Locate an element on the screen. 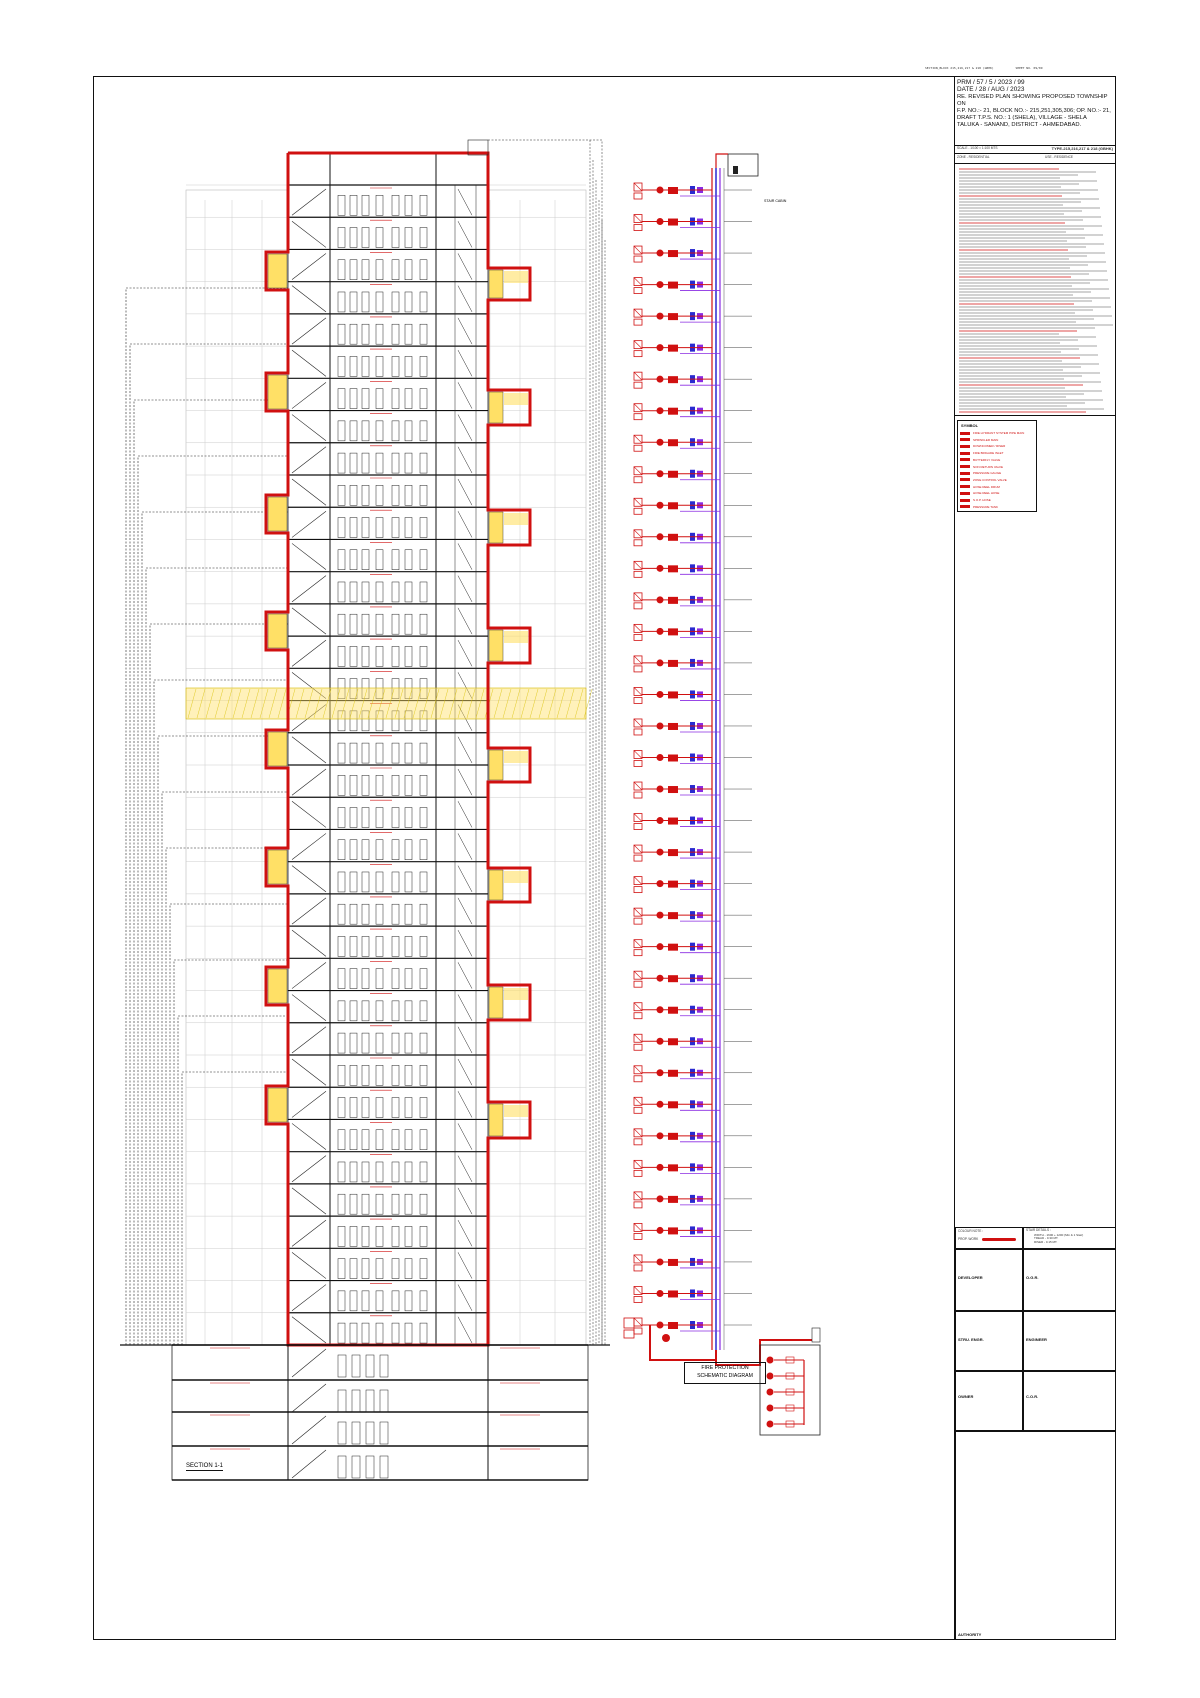 The height and width of the screenshot is (1698, 1200). owner-cell: OWNER is located at coordinates (989, 1401).